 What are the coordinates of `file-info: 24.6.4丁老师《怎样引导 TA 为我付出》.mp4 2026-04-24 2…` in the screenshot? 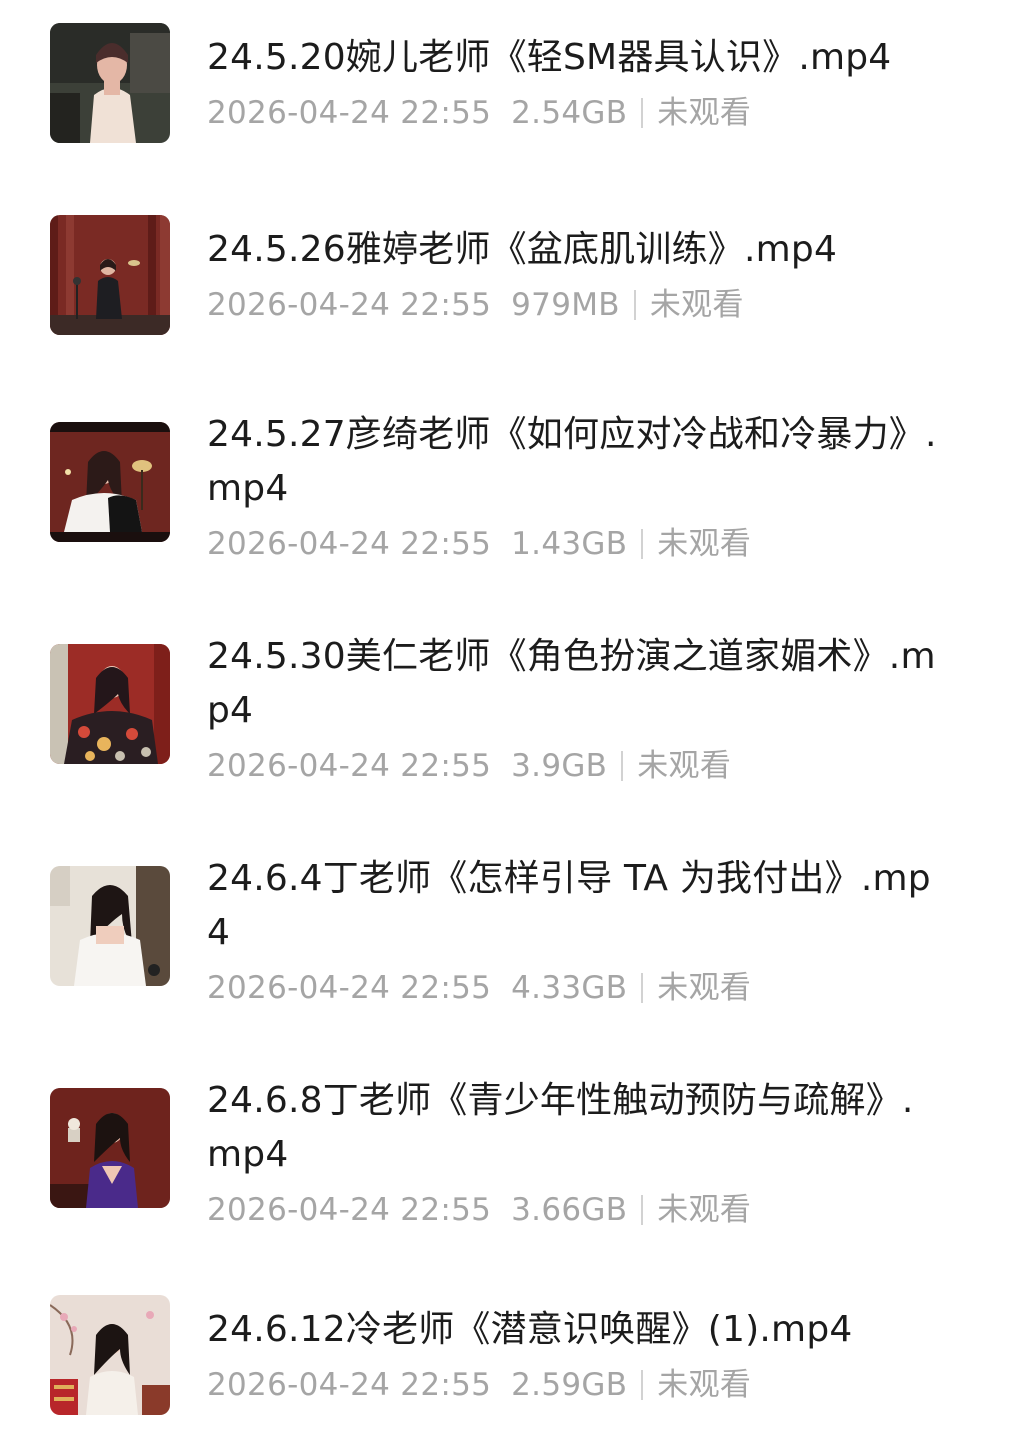 It's located at (577, 933).